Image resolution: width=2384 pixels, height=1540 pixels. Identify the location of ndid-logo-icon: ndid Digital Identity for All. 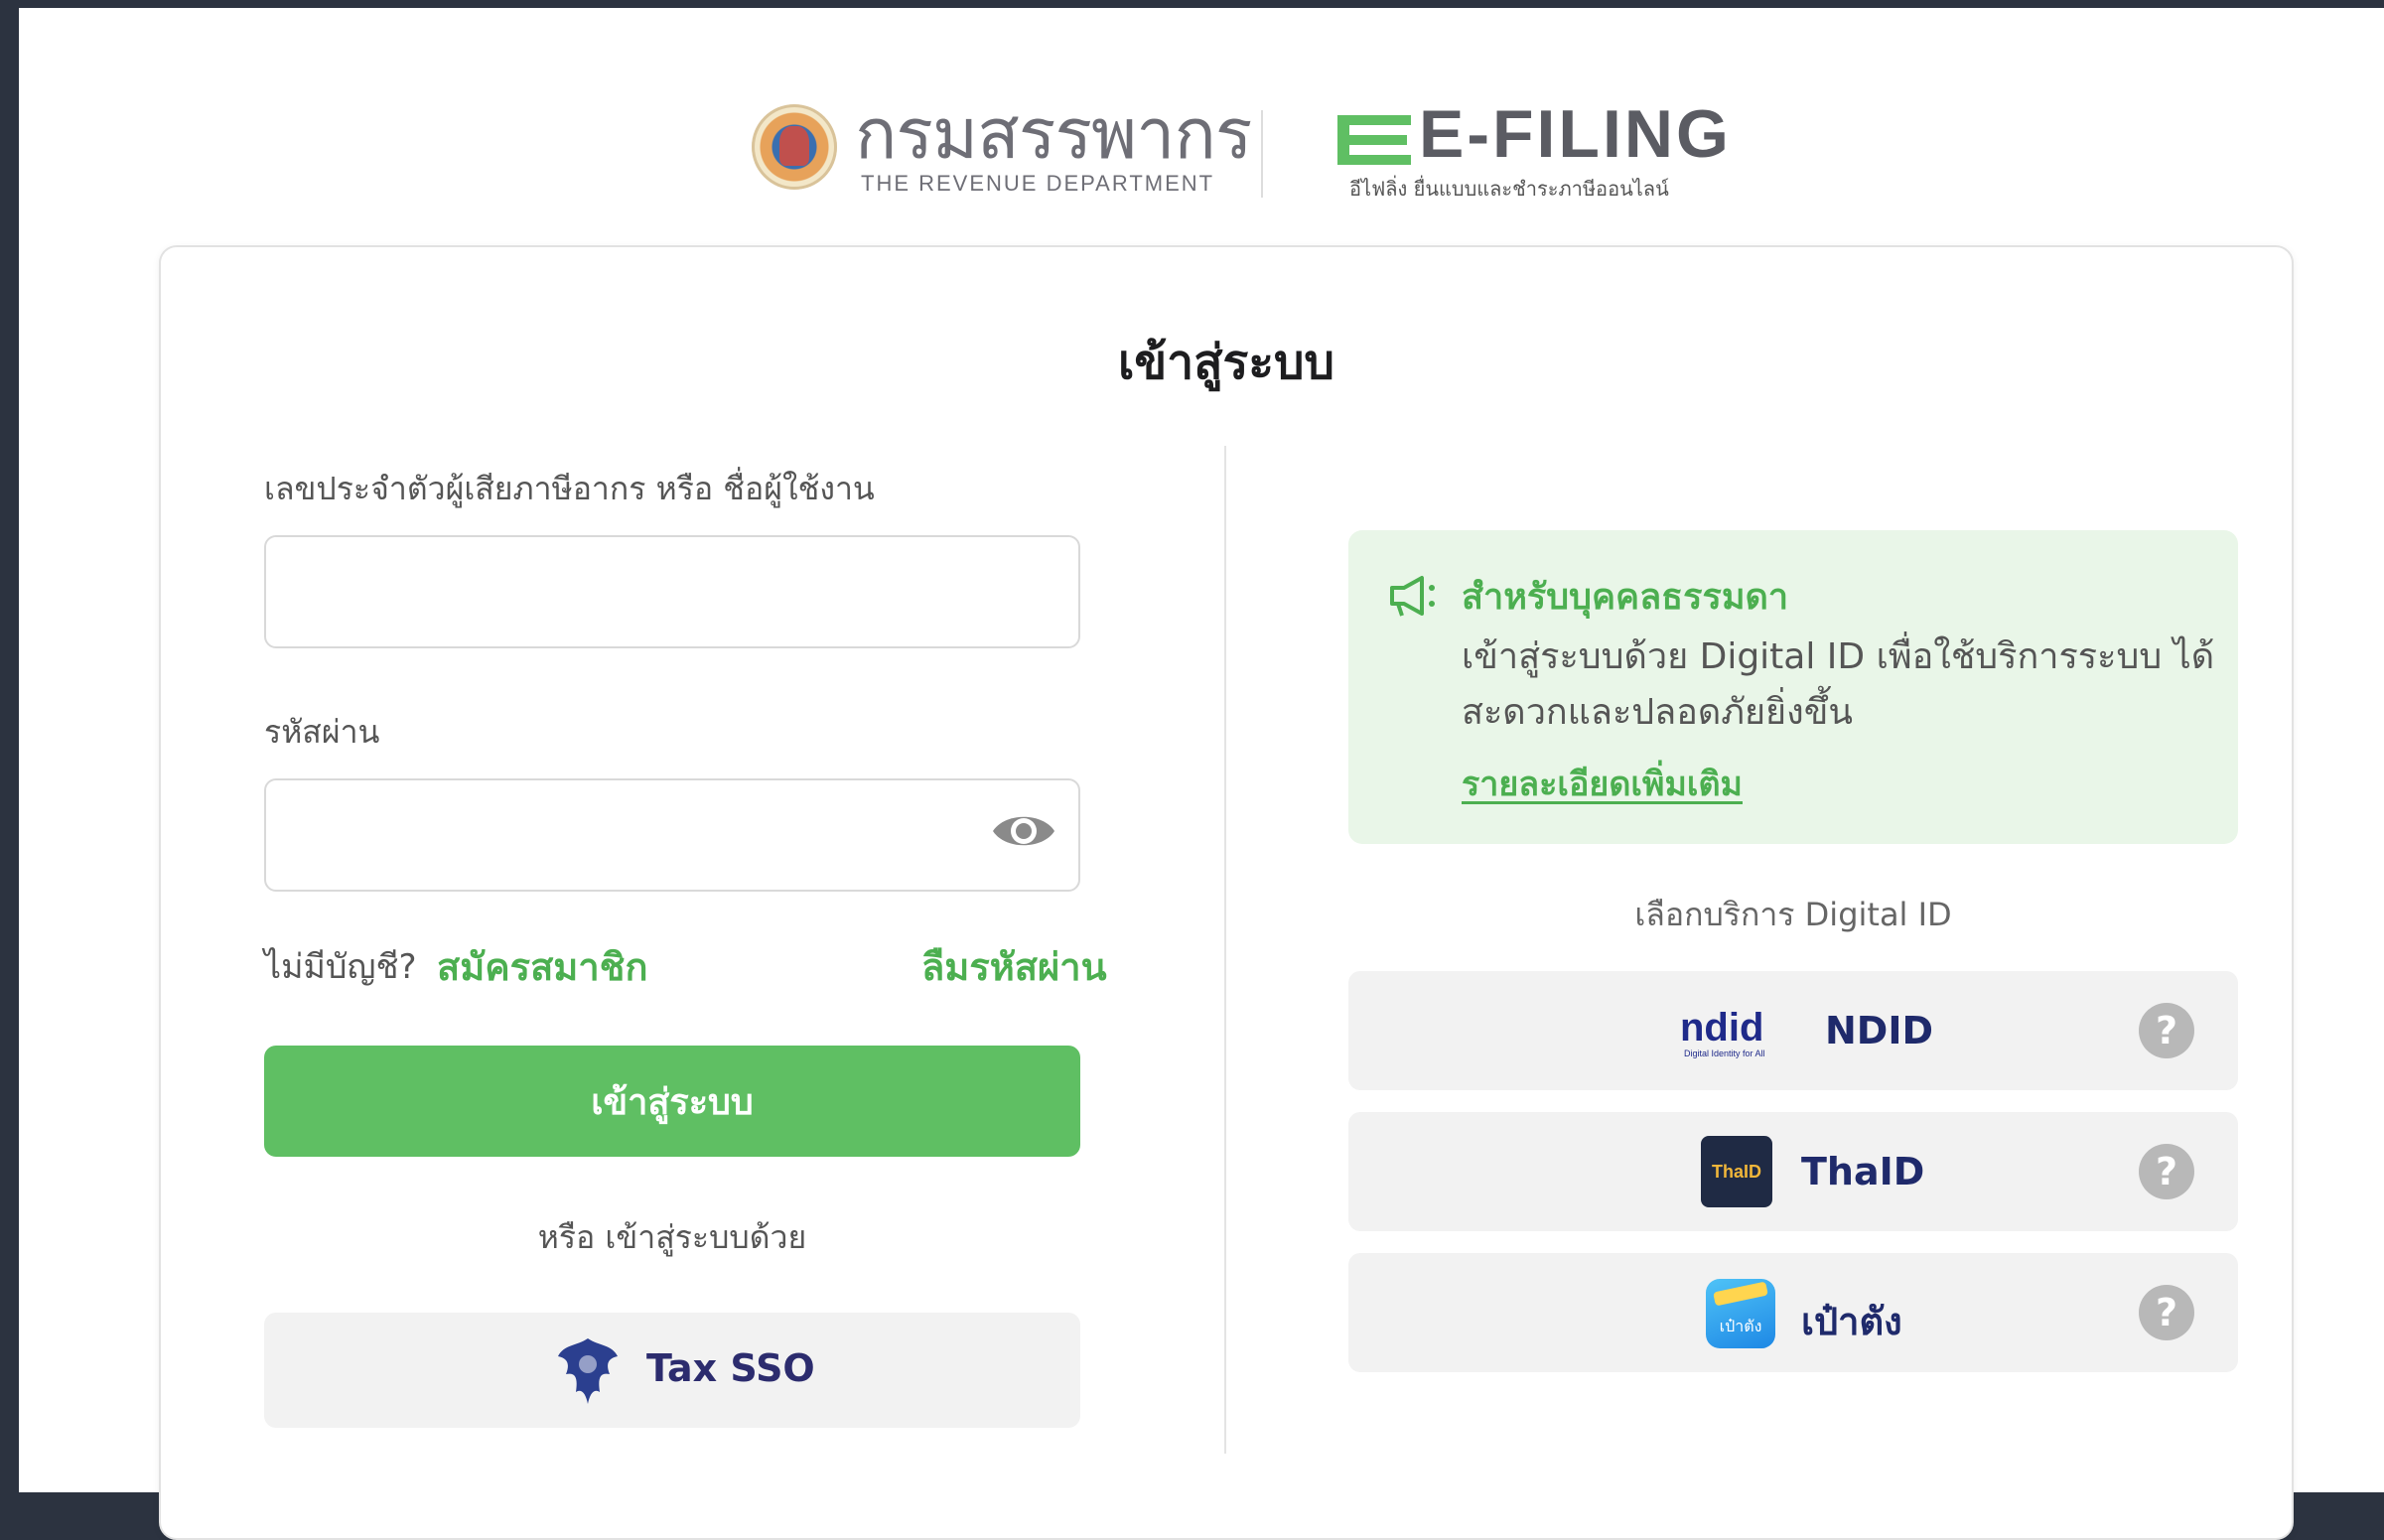
(1722, 1032).